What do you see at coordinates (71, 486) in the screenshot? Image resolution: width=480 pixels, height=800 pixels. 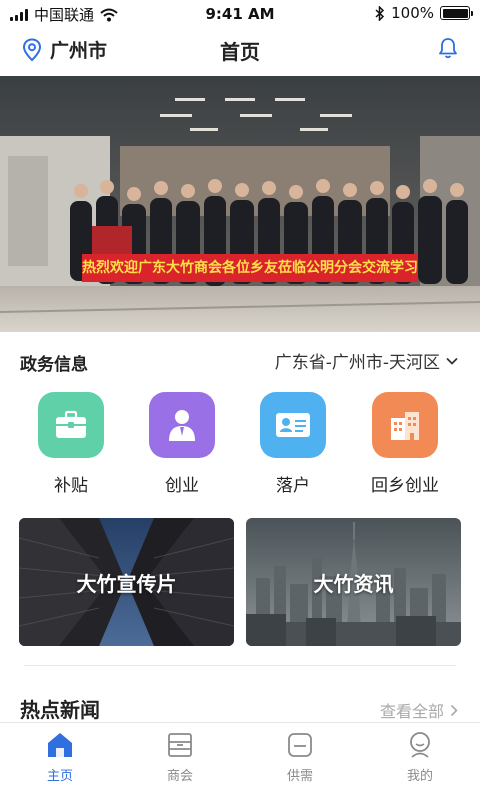 I see `service-label: 补贴` at bounding box center [71, 486].